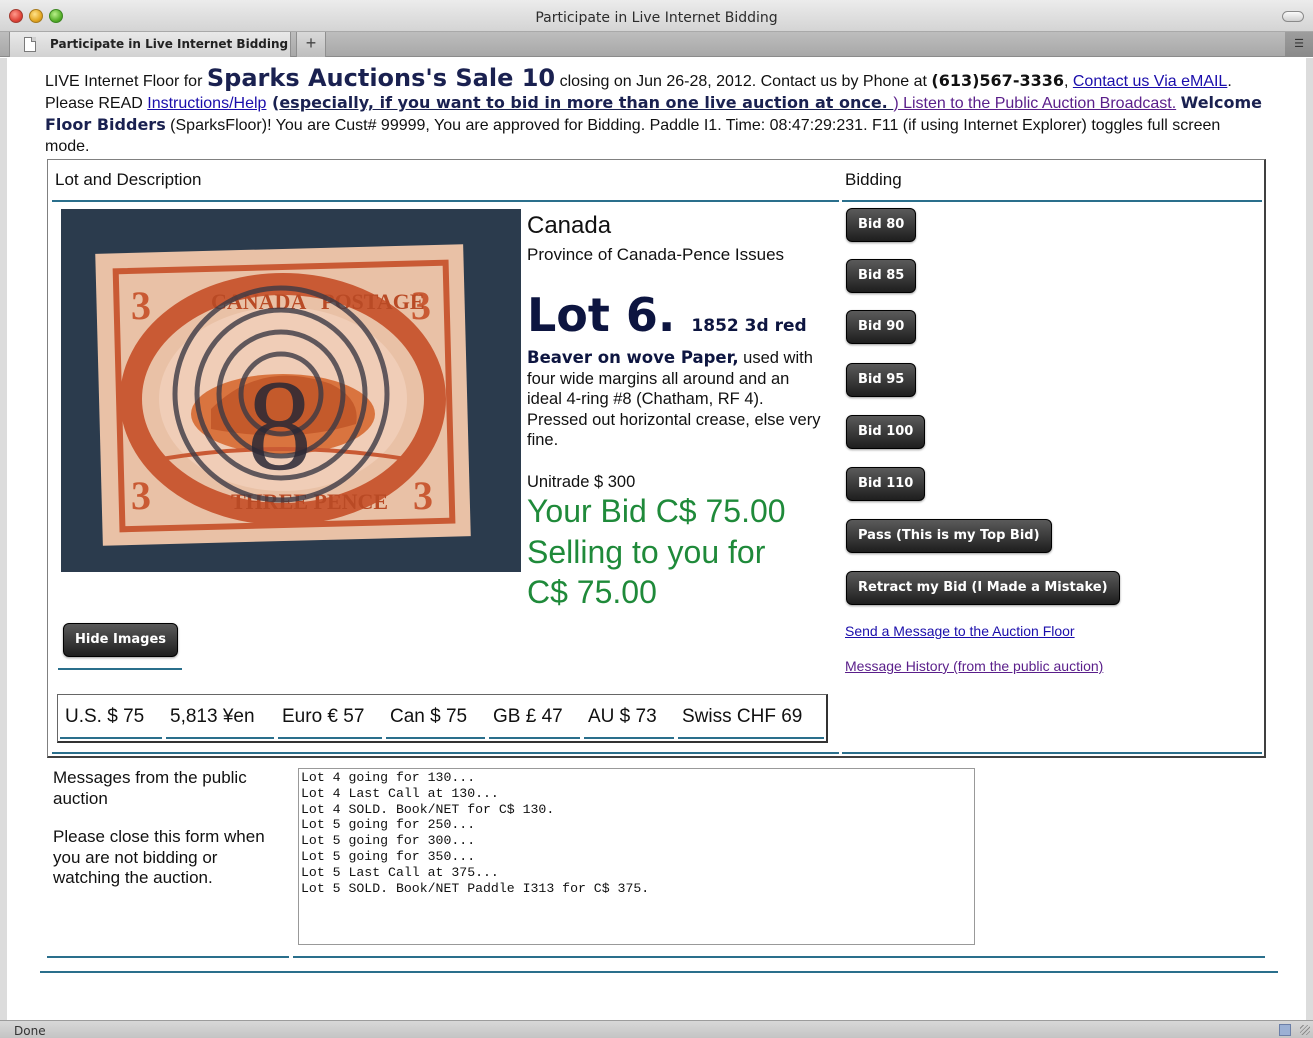 The height and width of the screenshot is (1038, 1313). I want to click on left-gutter, so click(3, 539).